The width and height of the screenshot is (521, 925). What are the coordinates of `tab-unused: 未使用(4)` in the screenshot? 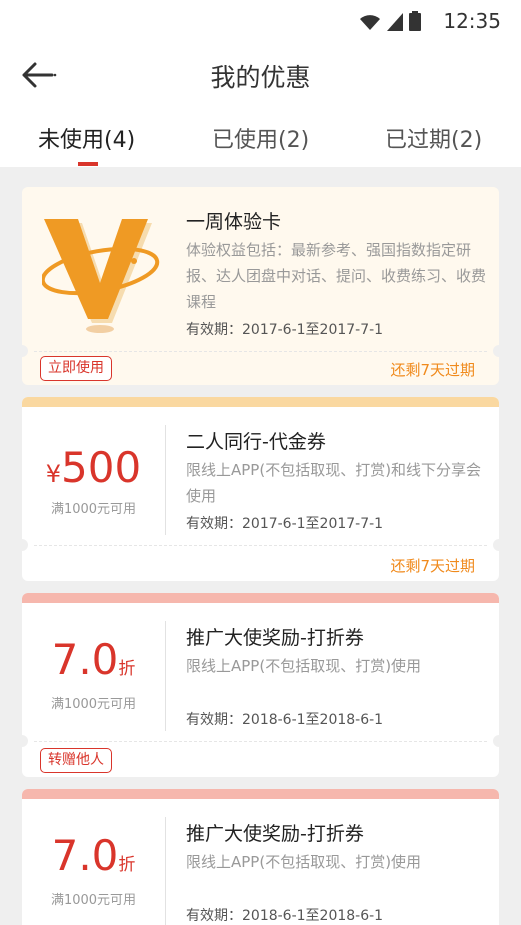 It's located at (86, 138).